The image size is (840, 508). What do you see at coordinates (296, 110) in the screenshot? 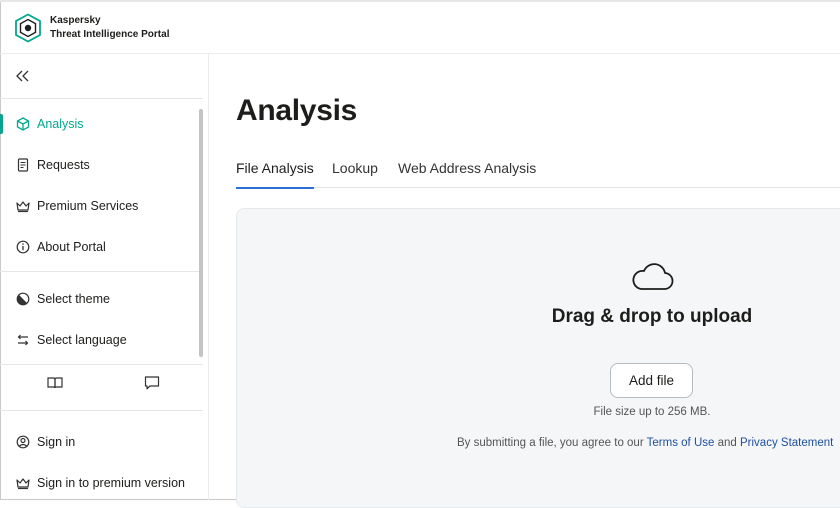
I see `page-title: Analysis` at bounding box center [296, 110].